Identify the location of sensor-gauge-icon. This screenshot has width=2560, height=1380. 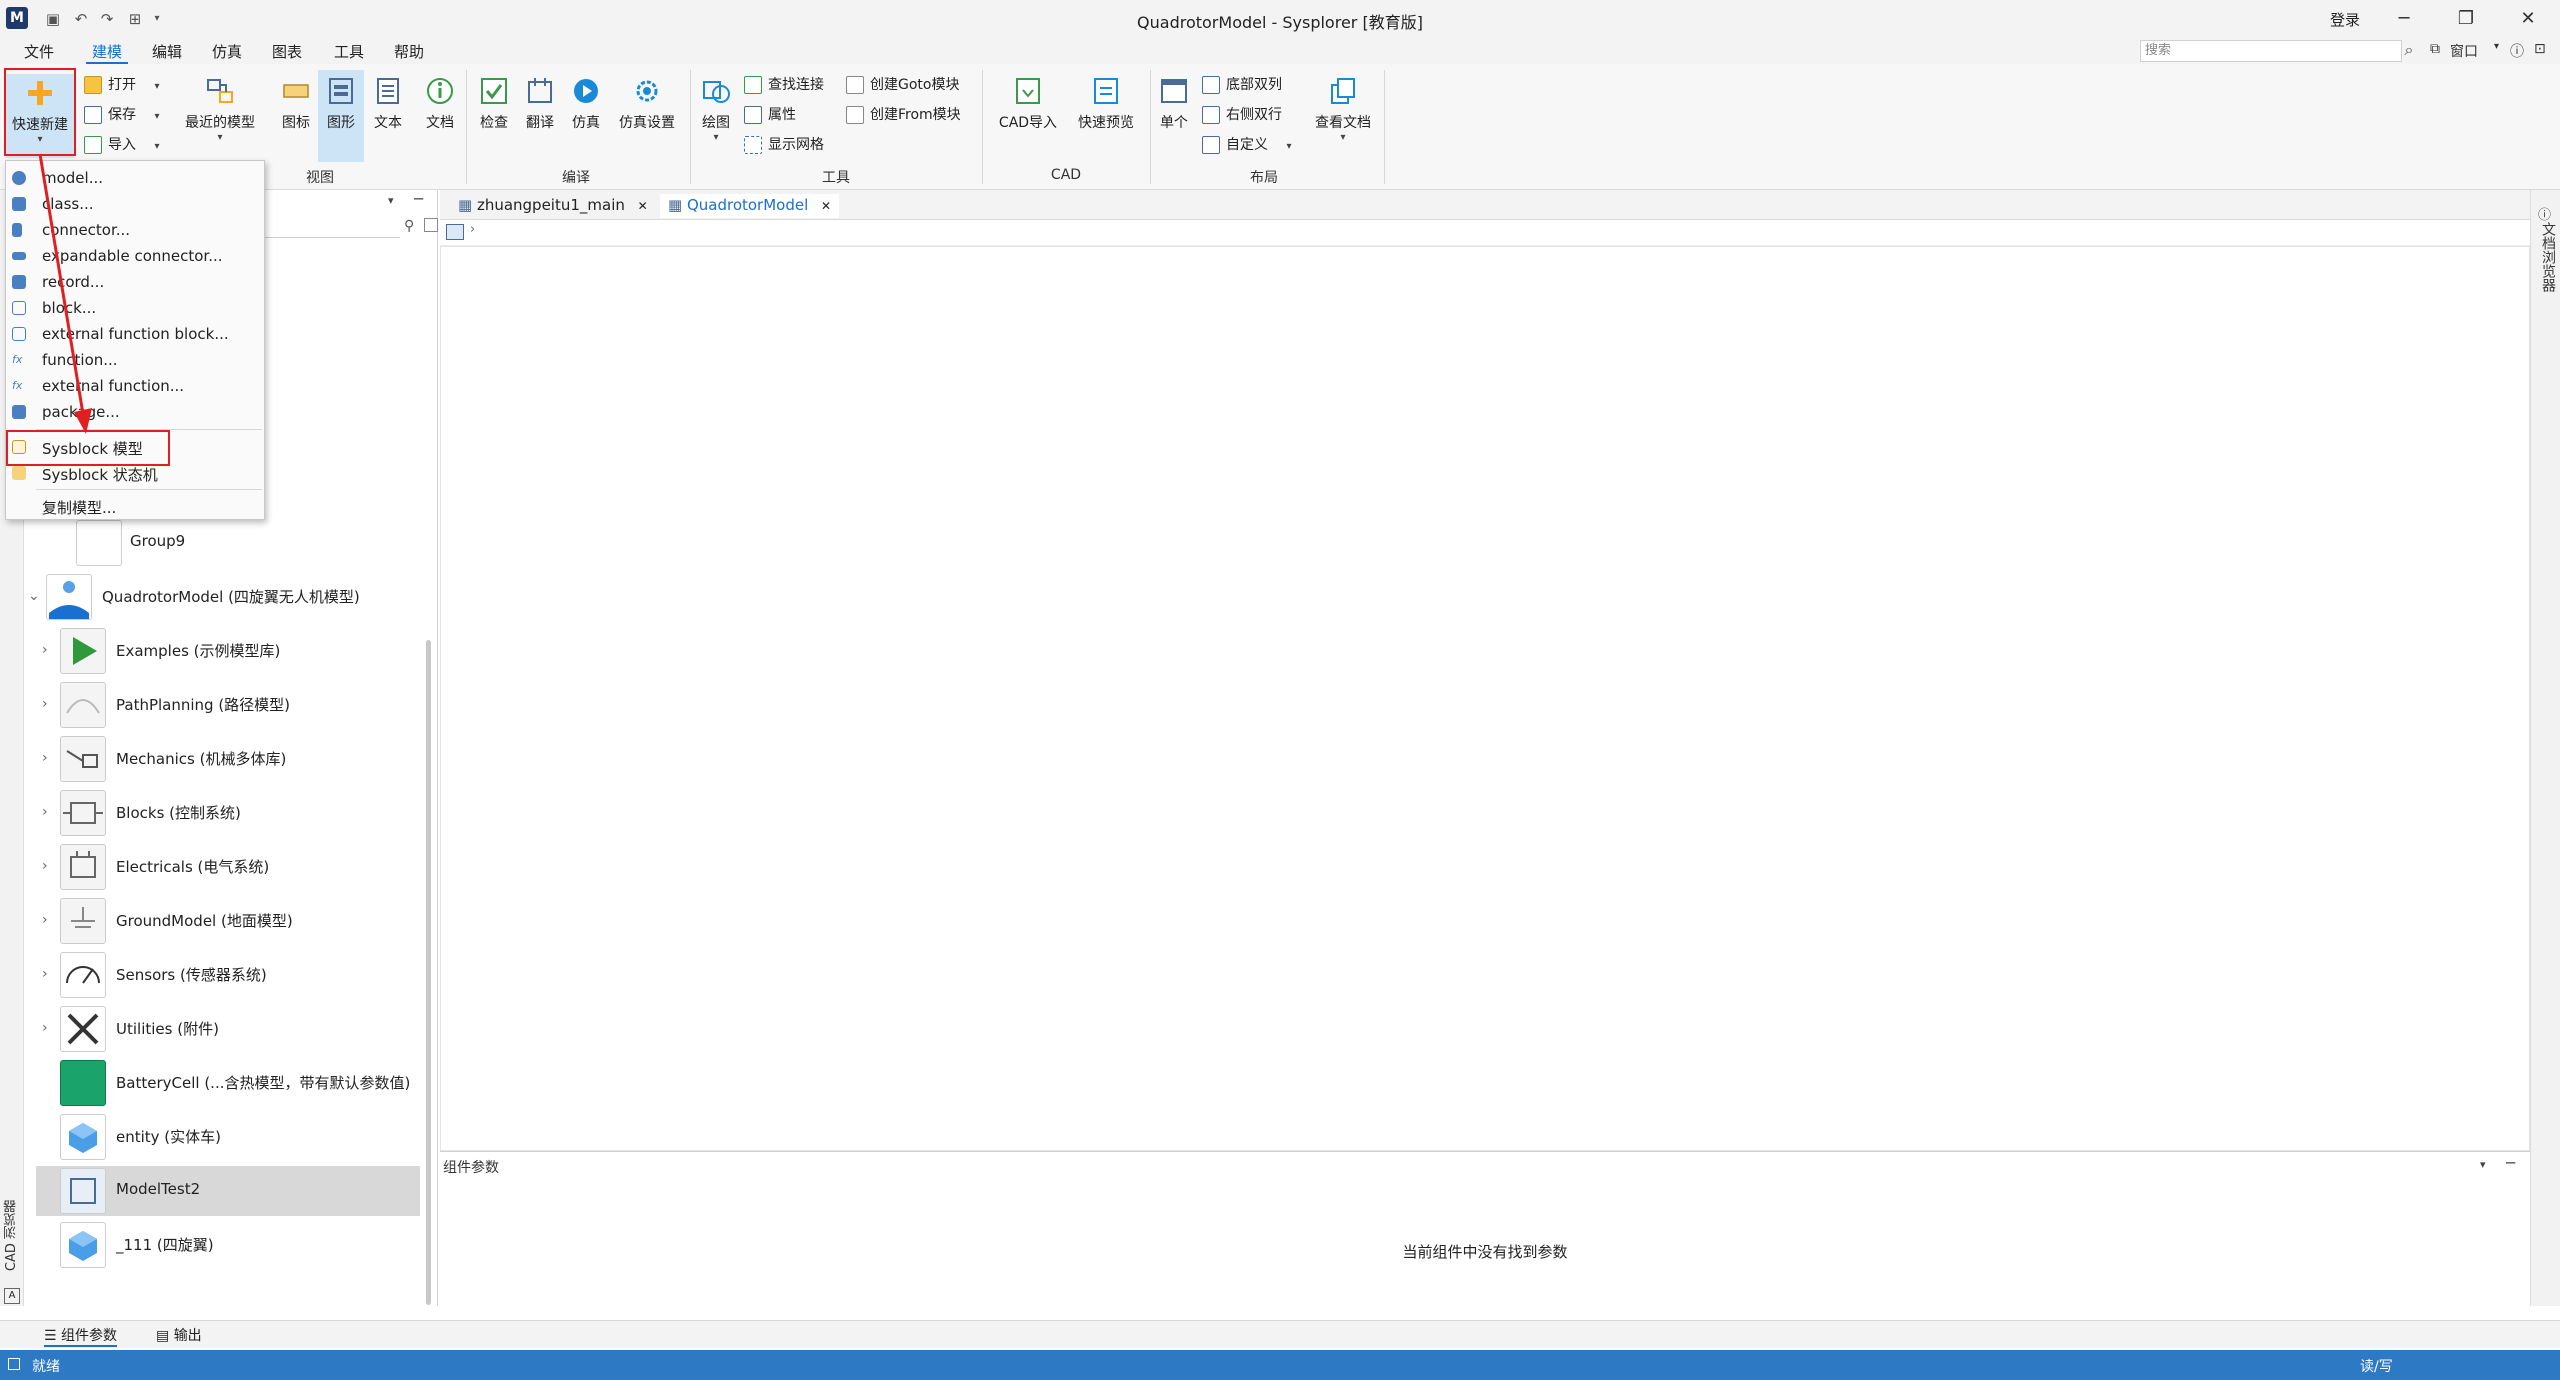
(83, 975).